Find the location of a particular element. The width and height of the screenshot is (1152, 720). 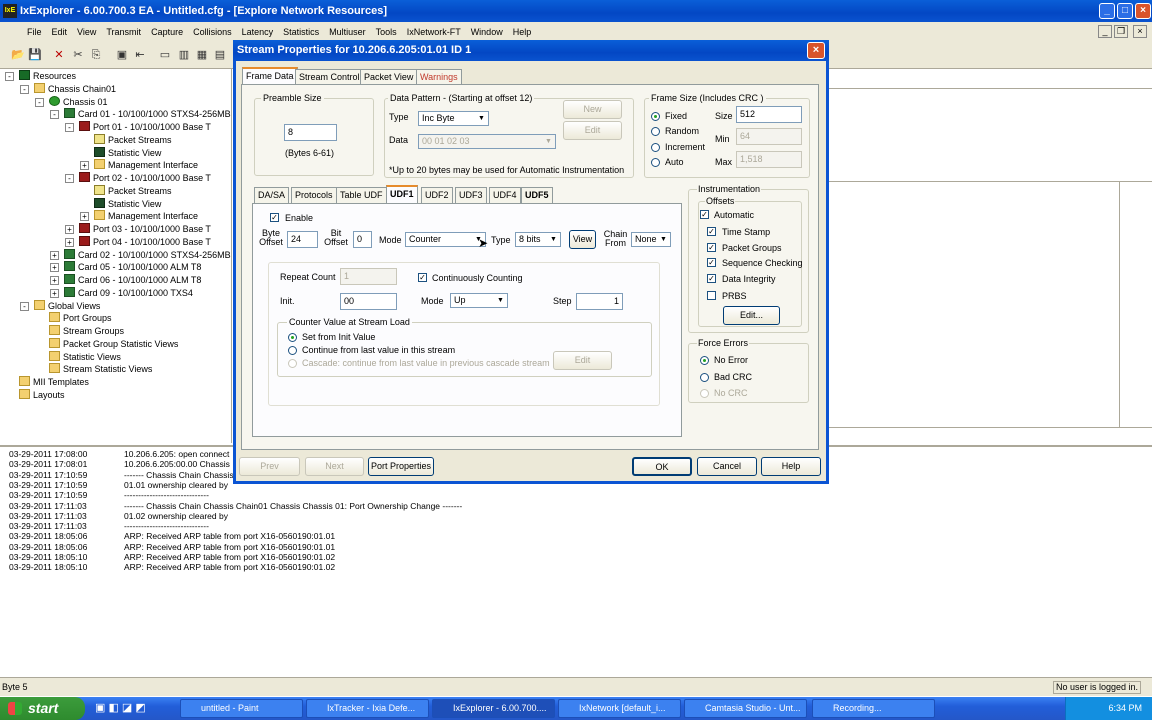

preamble-size-input: 8 is located at coordinates (310, 132).